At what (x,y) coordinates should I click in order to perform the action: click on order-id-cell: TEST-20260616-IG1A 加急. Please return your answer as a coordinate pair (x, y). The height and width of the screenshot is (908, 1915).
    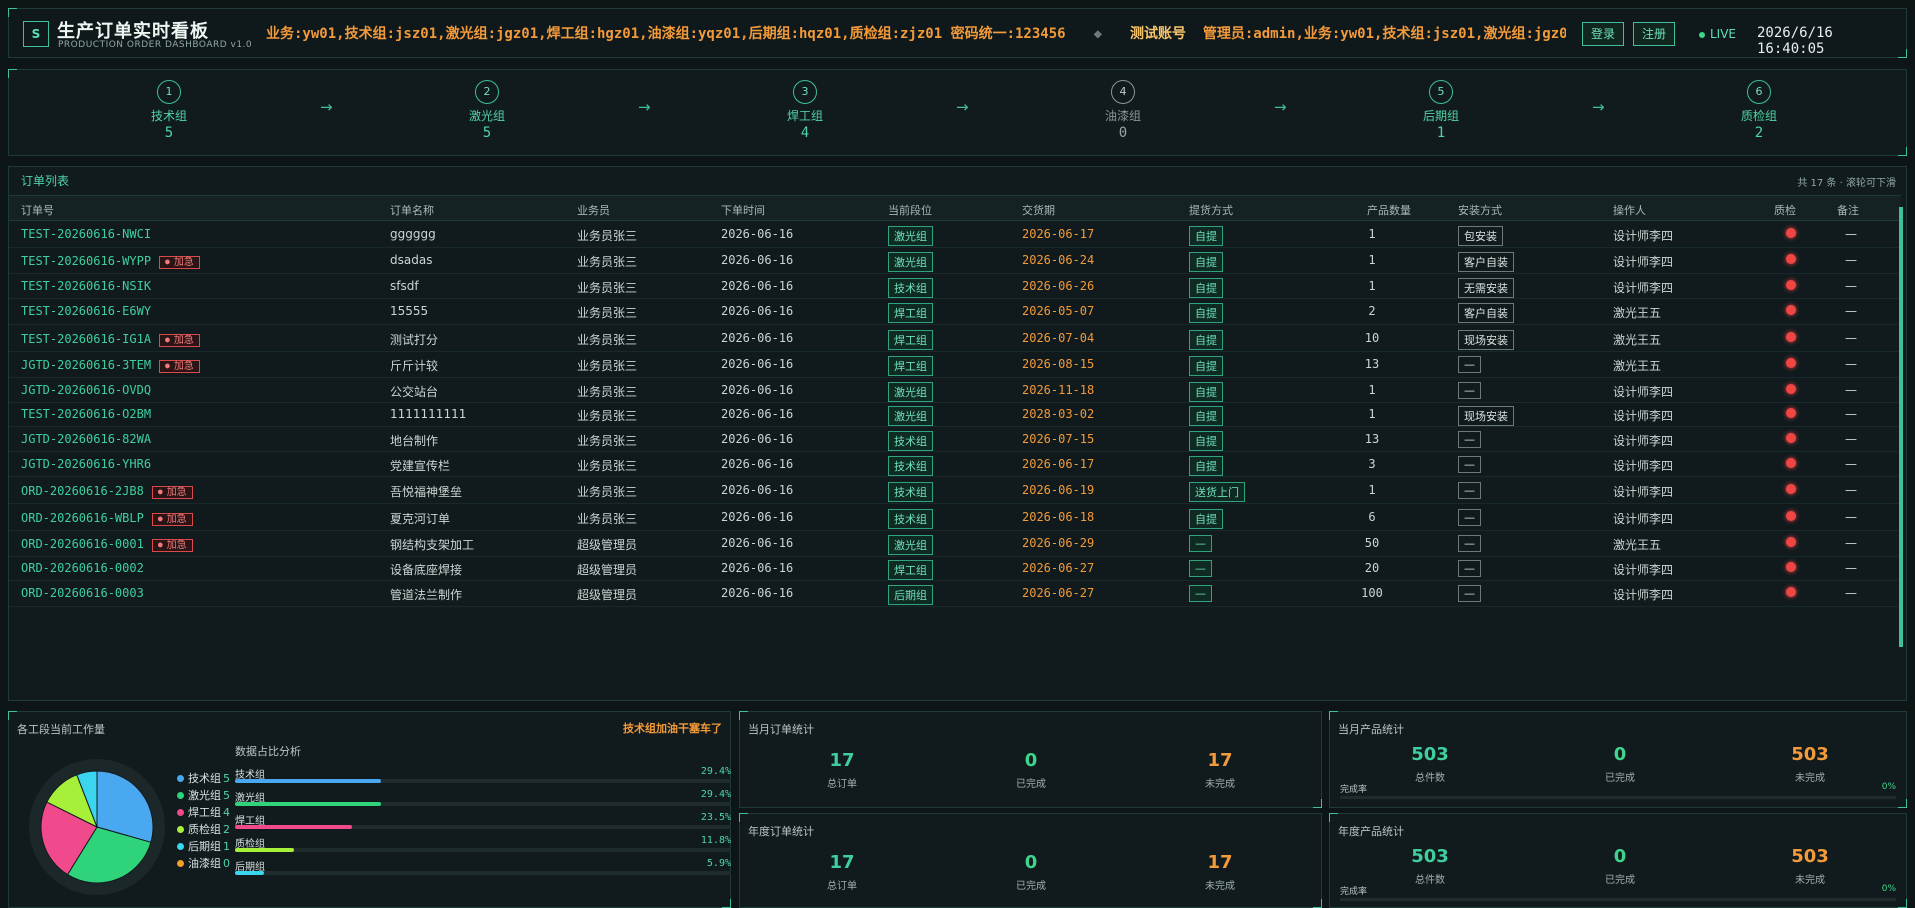
    Looking at the image, I should click on (110, 339).